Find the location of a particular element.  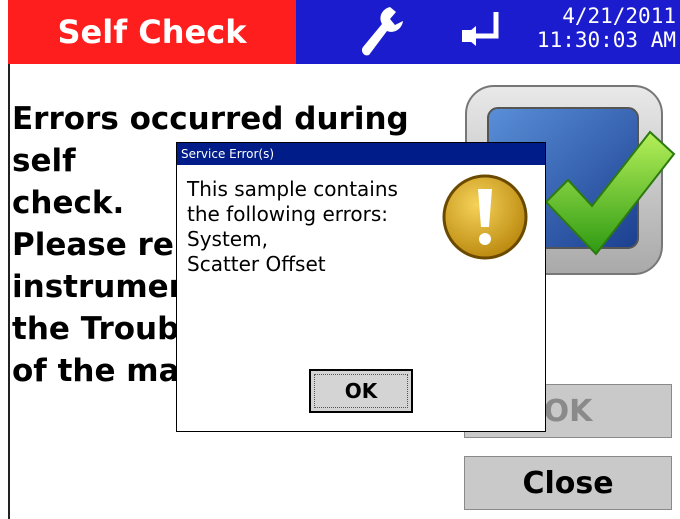

warning-icon is located at coordinates (485, 217).